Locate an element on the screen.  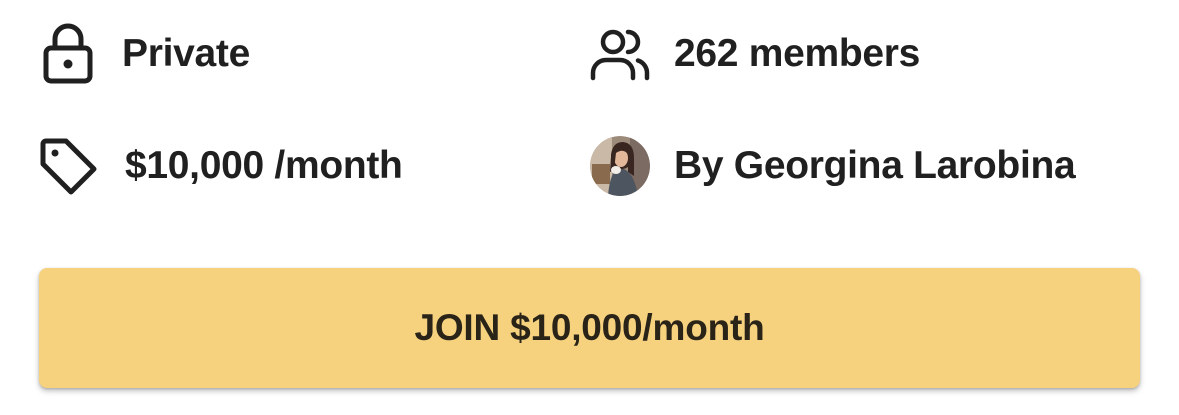
price-label: $10,000 /month is located at coordinates (264, 165).